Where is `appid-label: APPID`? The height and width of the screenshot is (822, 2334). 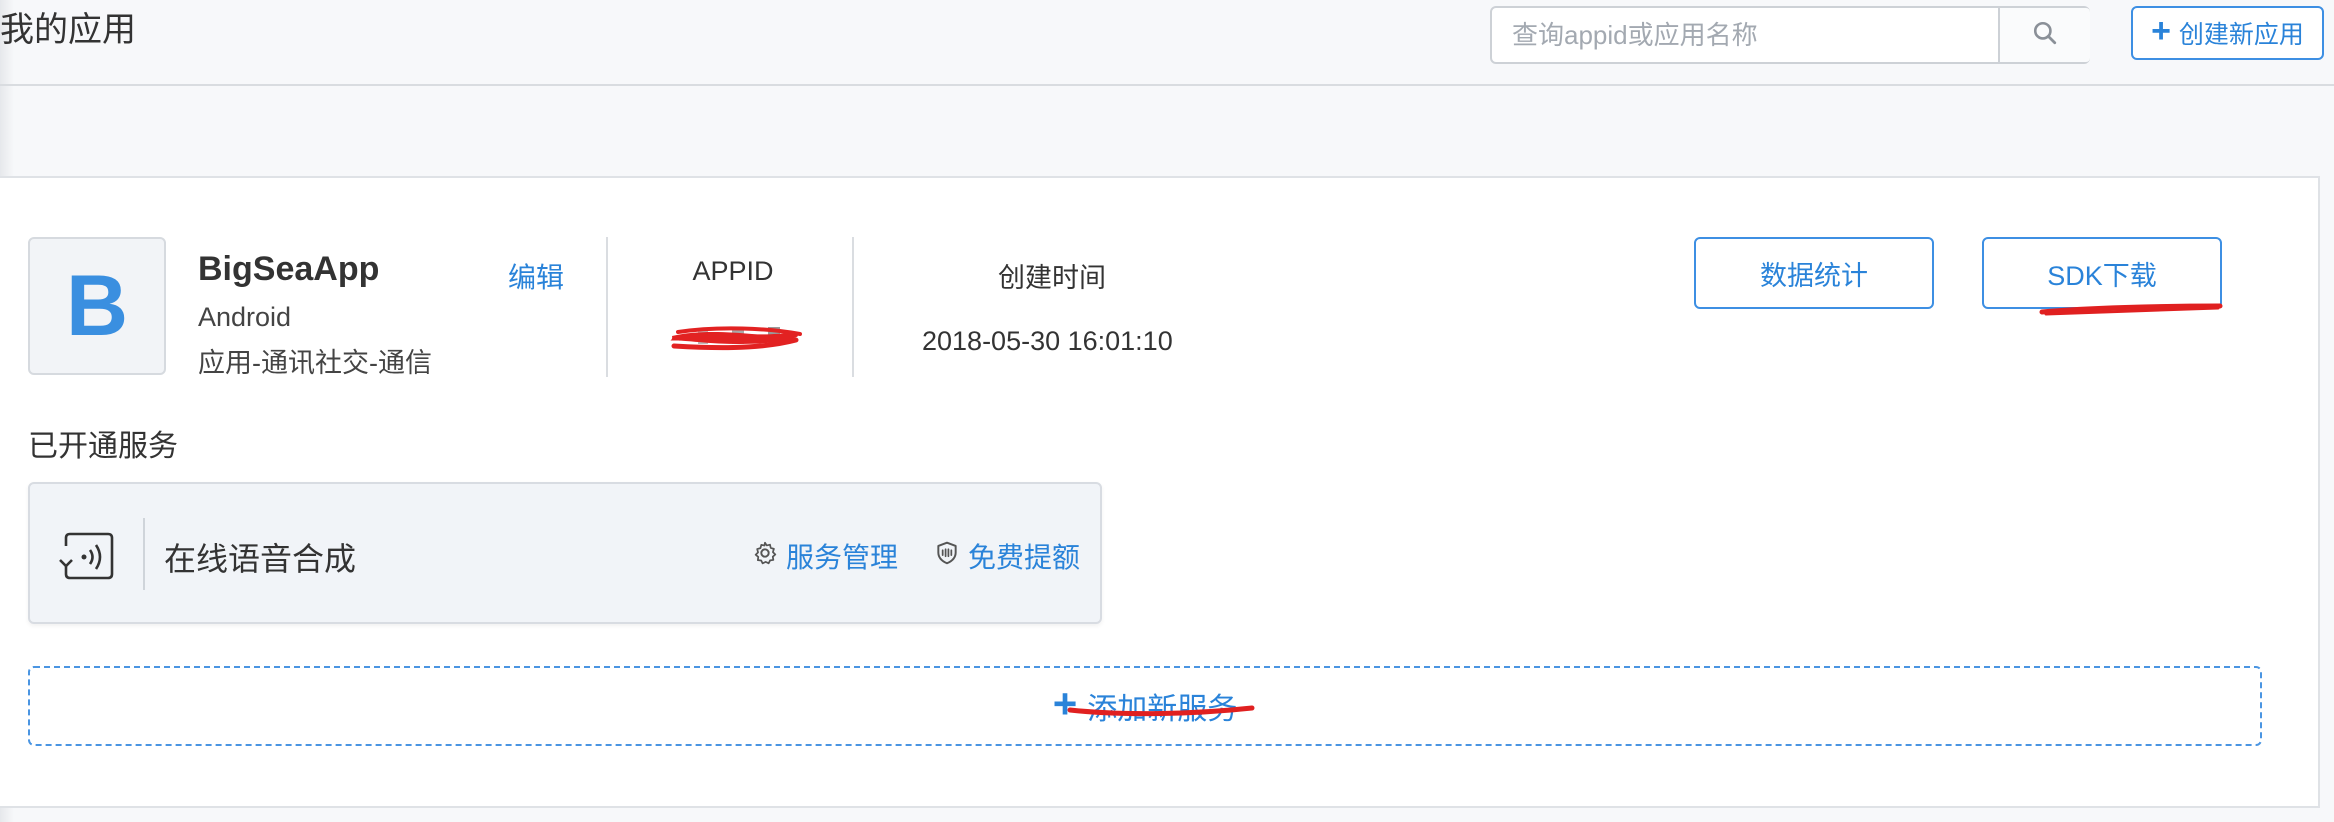 appid-label: APPID is located at coordinates (733, 271).